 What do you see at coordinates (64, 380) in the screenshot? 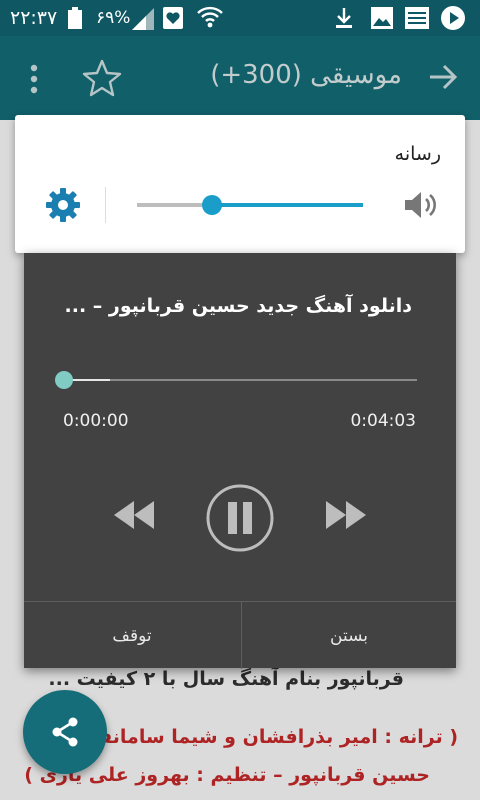
I see `seek-bar-thumb` at bounding box center [64, 380].